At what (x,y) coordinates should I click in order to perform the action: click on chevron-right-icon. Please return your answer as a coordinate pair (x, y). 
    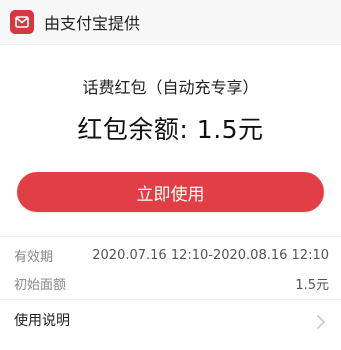
    Looking at the image, I should click on (321, 323).